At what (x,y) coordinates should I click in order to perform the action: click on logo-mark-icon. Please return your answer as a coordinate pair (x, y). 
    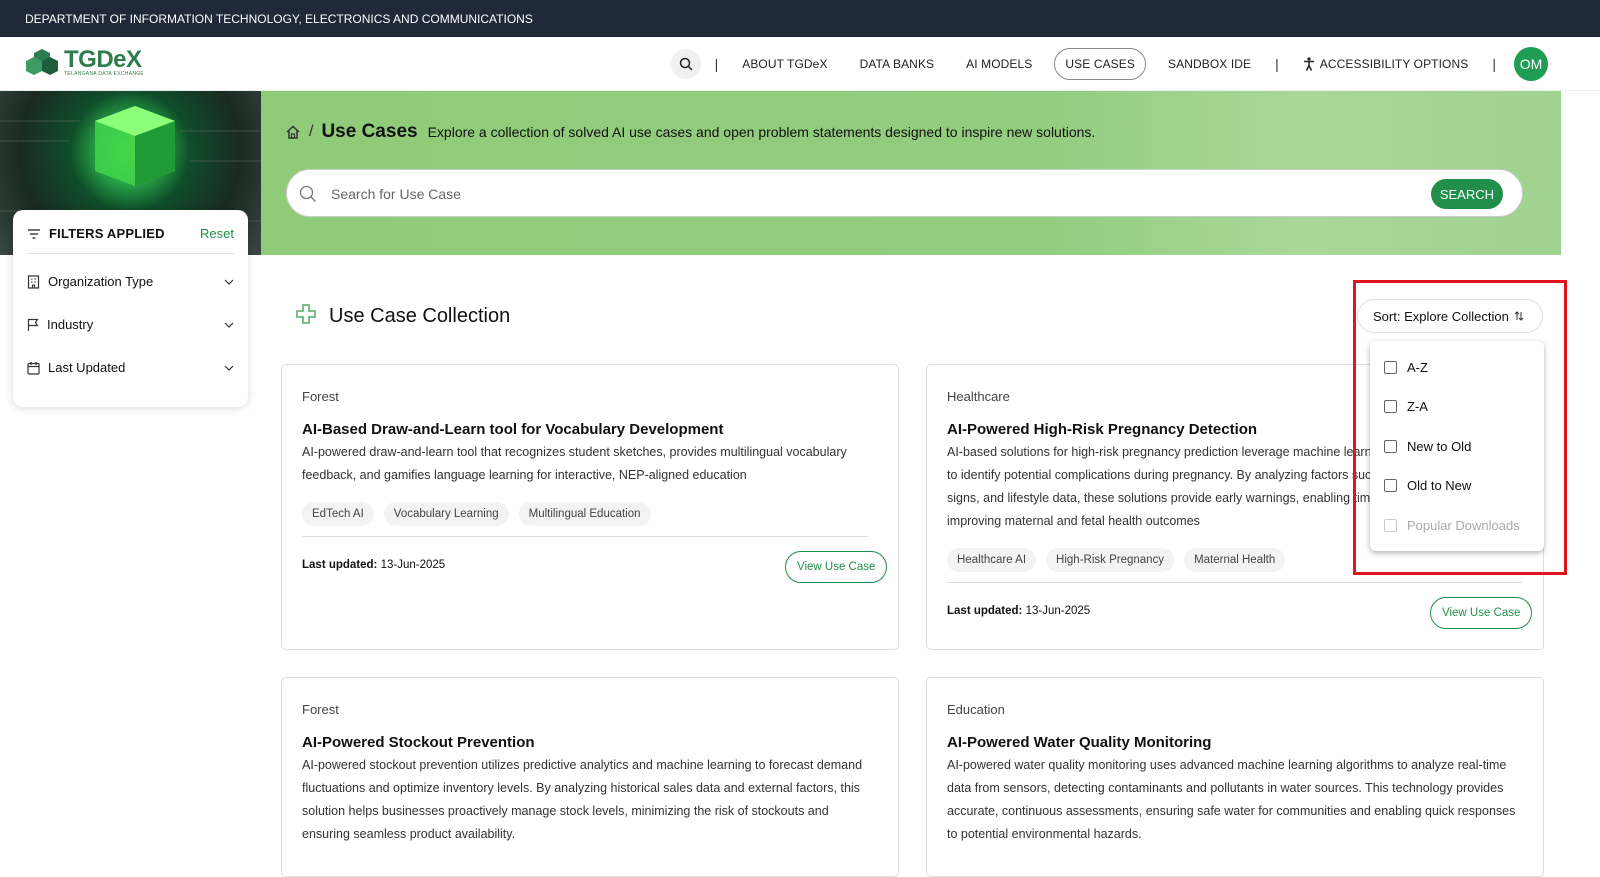
    Looking at the image, I should click on (43, 63).